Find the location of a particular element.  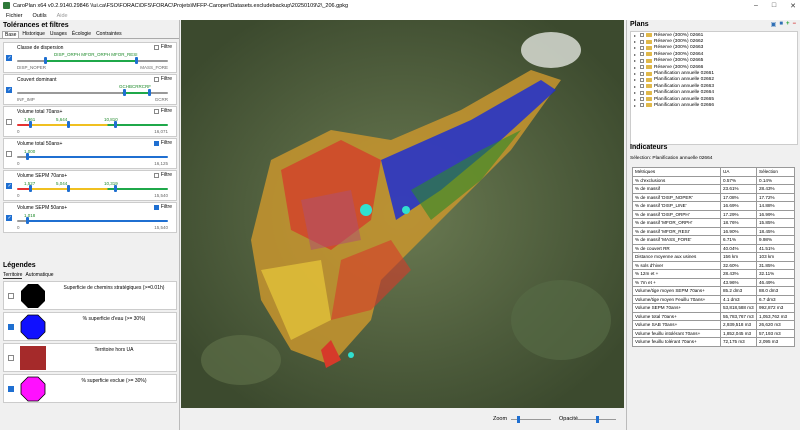

tab-territoire: Territoire is located at coordinates (13, 275).